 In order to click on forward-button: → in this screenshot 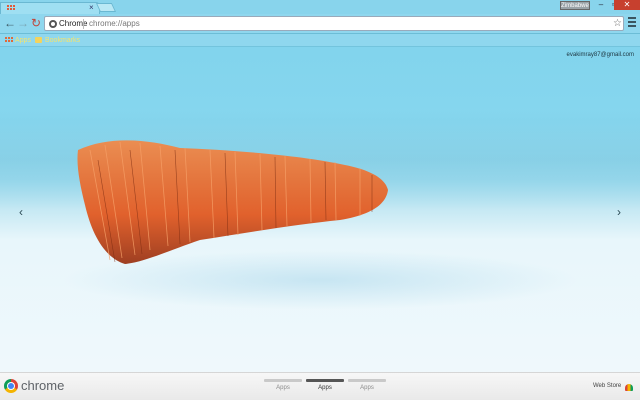, I will do `click(23, 23)`.